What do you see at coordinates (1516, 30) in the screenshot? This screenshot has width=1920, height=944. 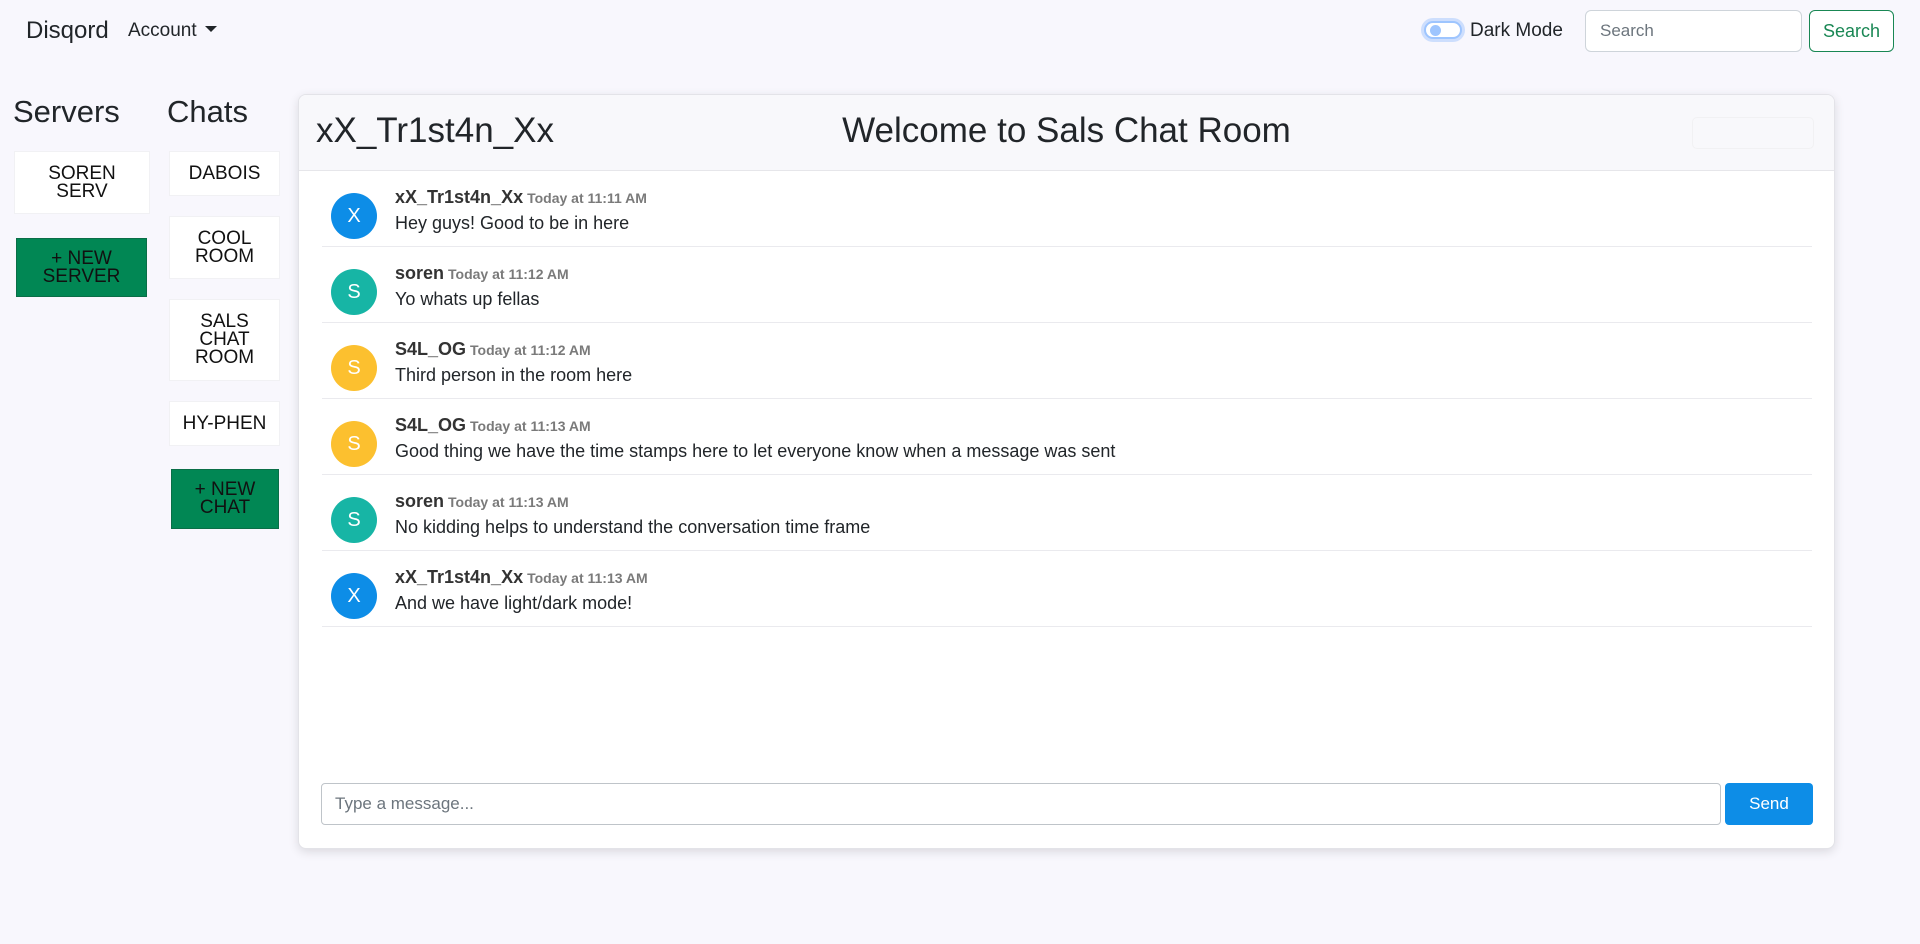 I see `dark-mode-label: Dark Mode` at bounding box center [1516, 30].